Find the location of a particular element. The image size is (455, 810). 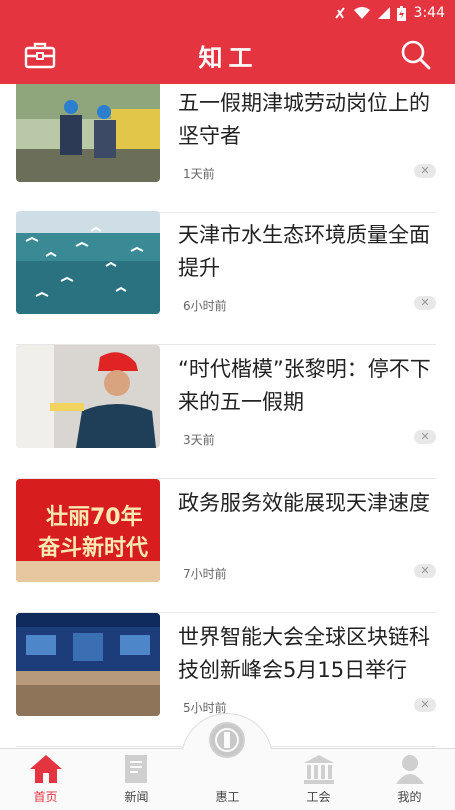

news-icon is located at coordinates (135, 769).